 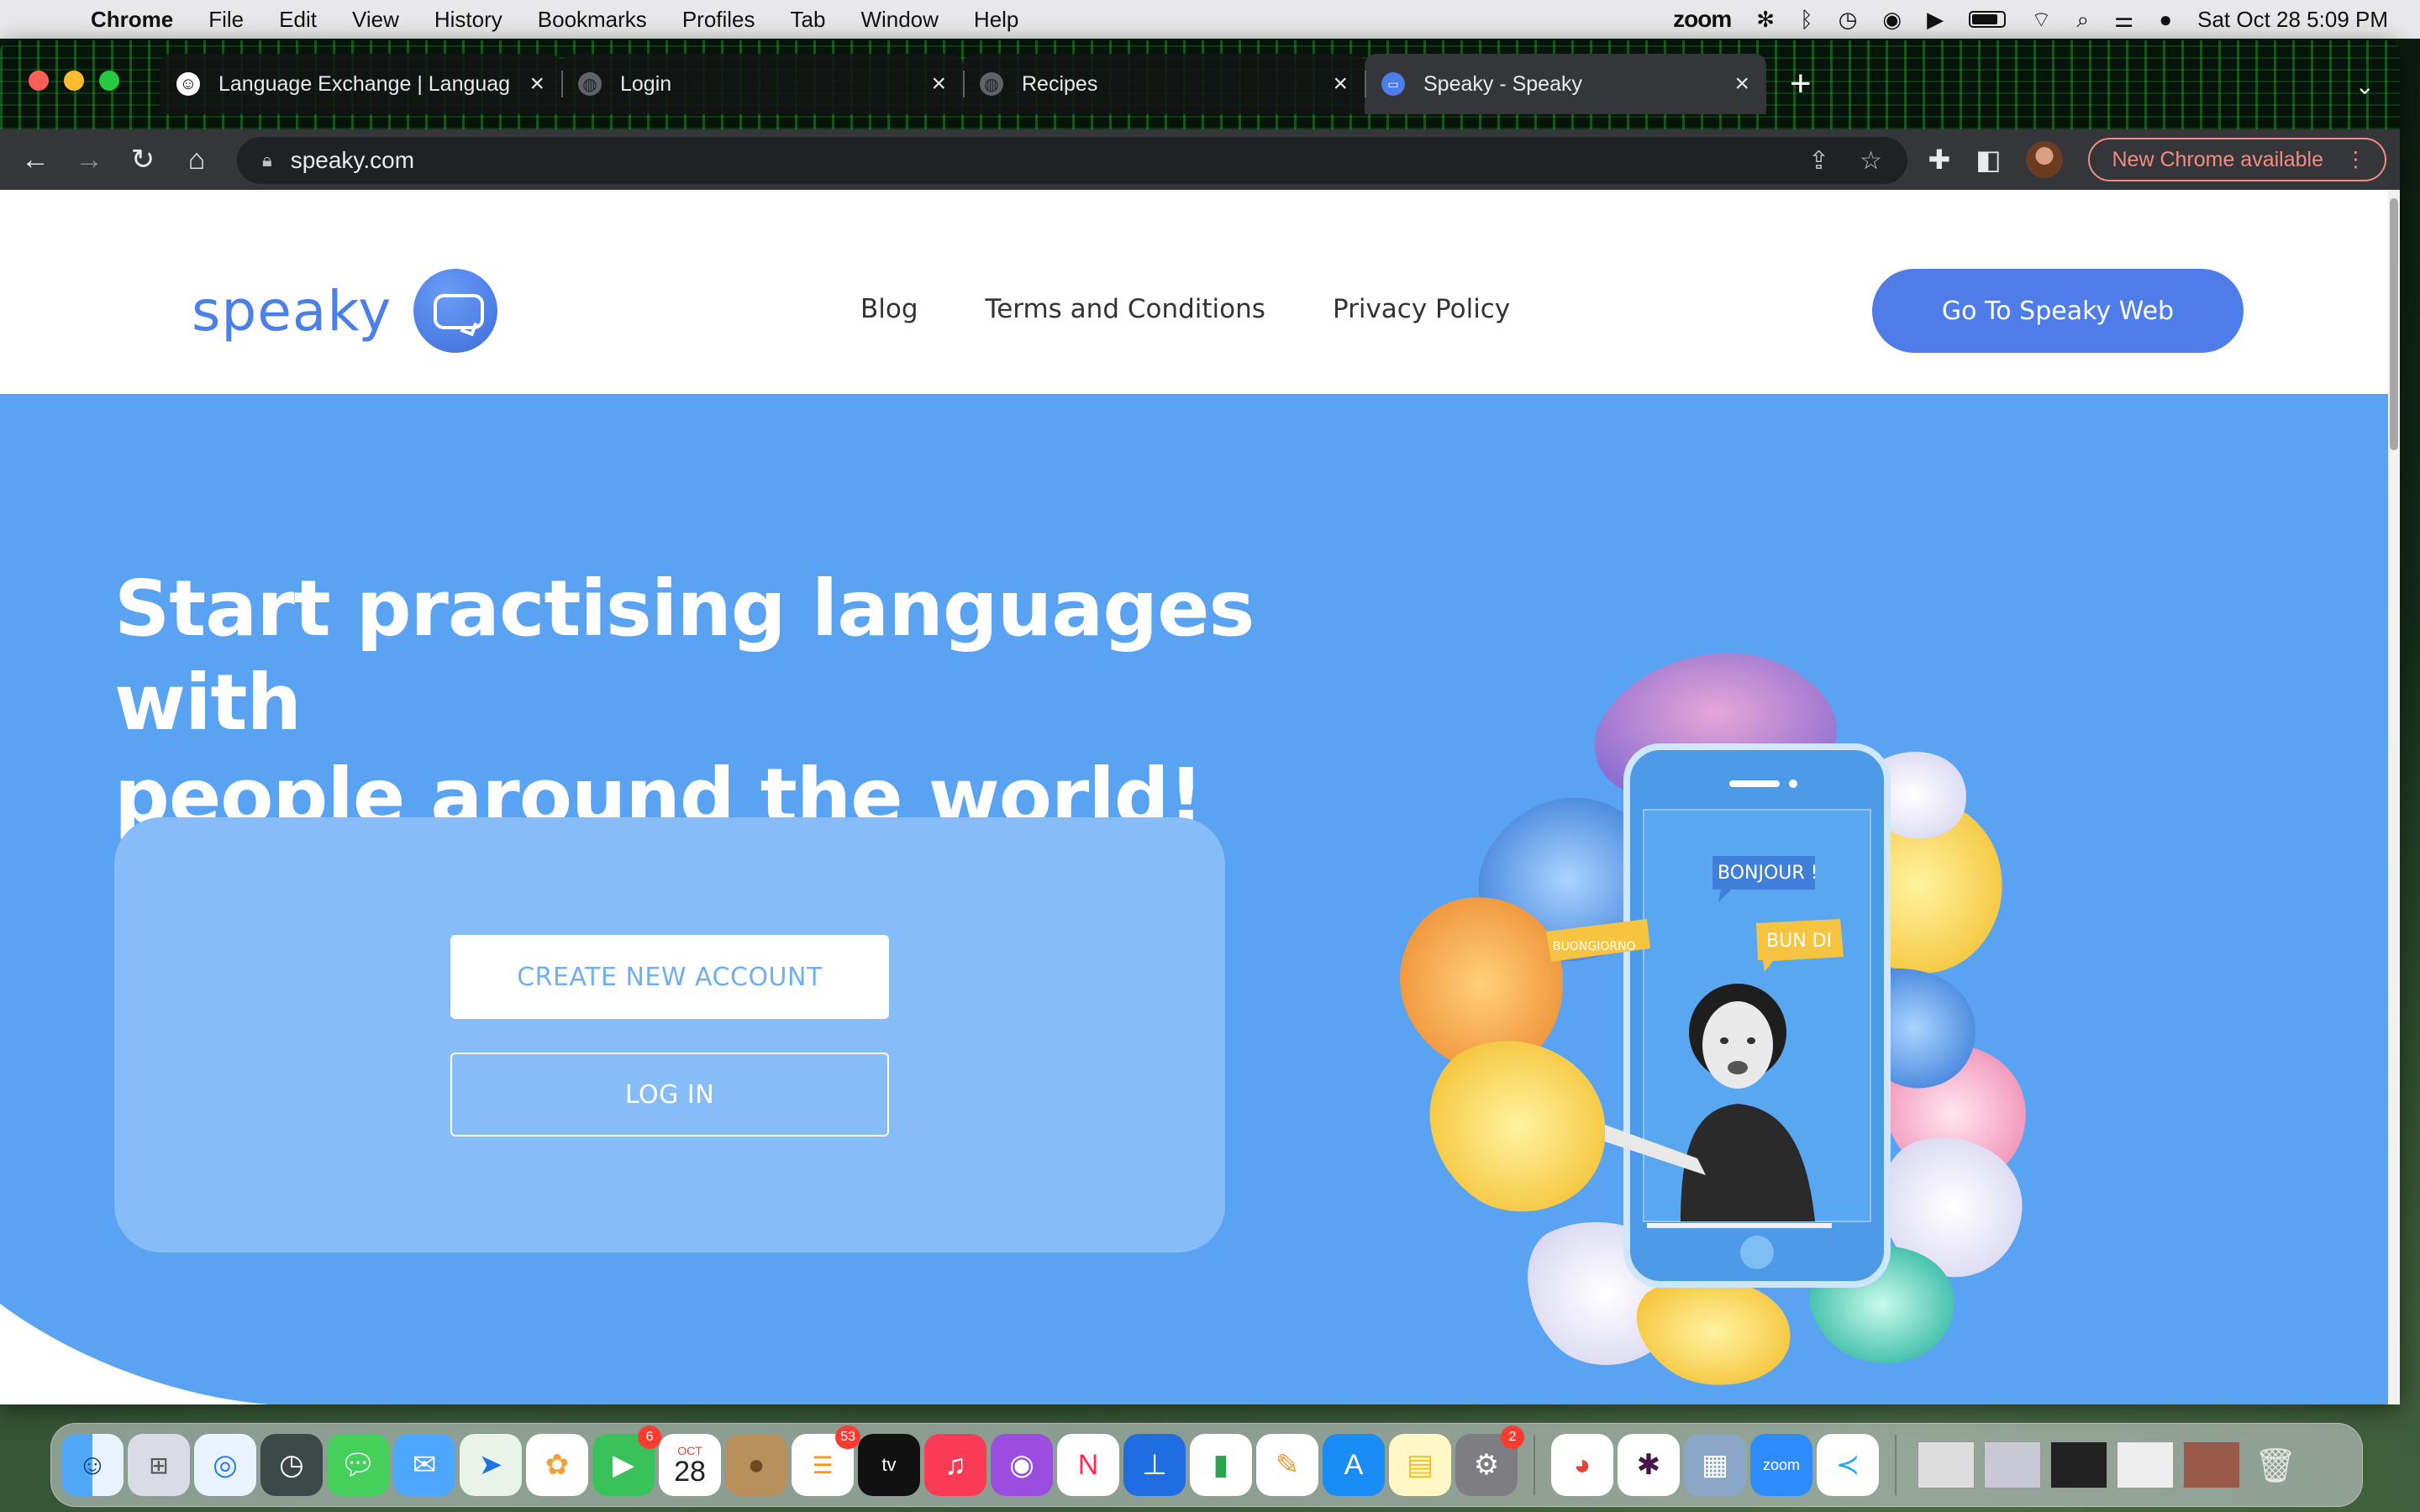 I want to click on menu-tab: Tab, so click(x=809, y=20).